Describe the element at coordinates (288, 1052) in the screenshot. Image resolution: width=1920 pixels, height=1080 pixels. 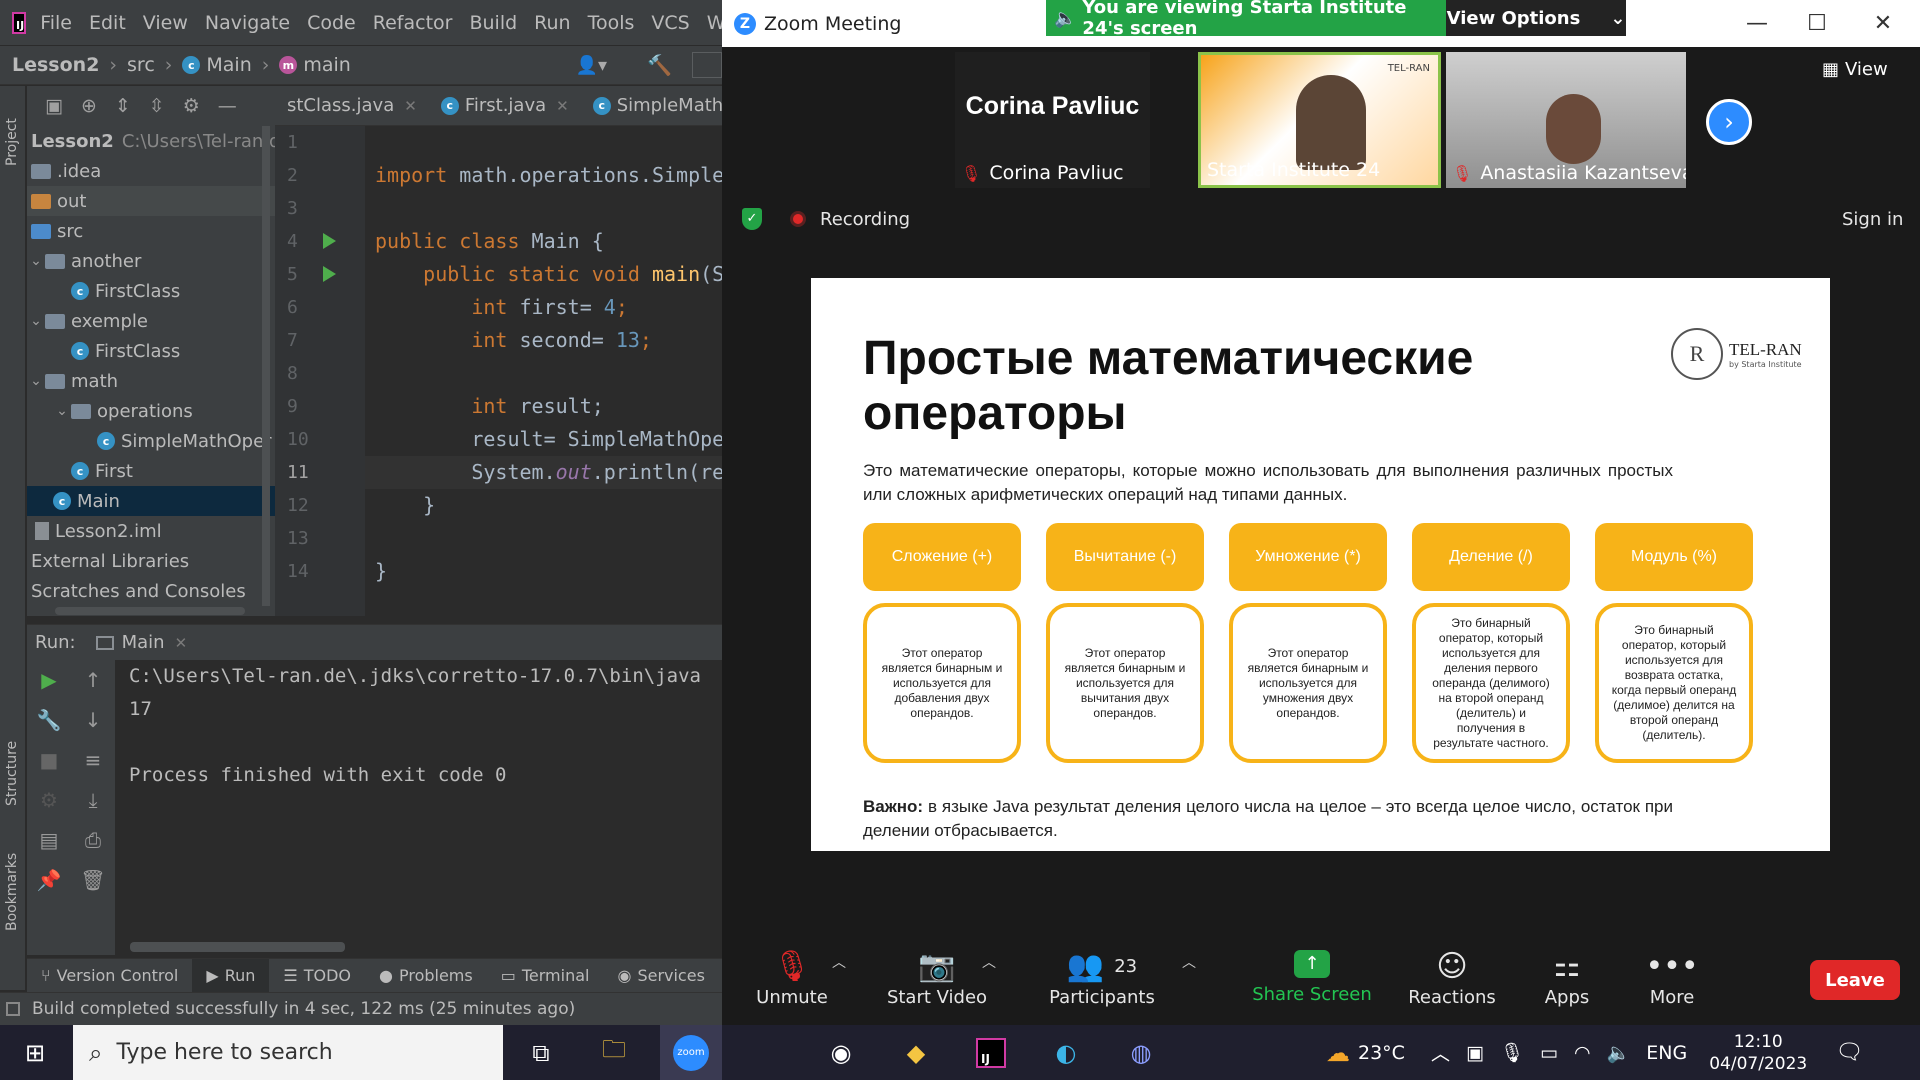
I see `taskbar-search: ⌕ Type here to search` at that location.